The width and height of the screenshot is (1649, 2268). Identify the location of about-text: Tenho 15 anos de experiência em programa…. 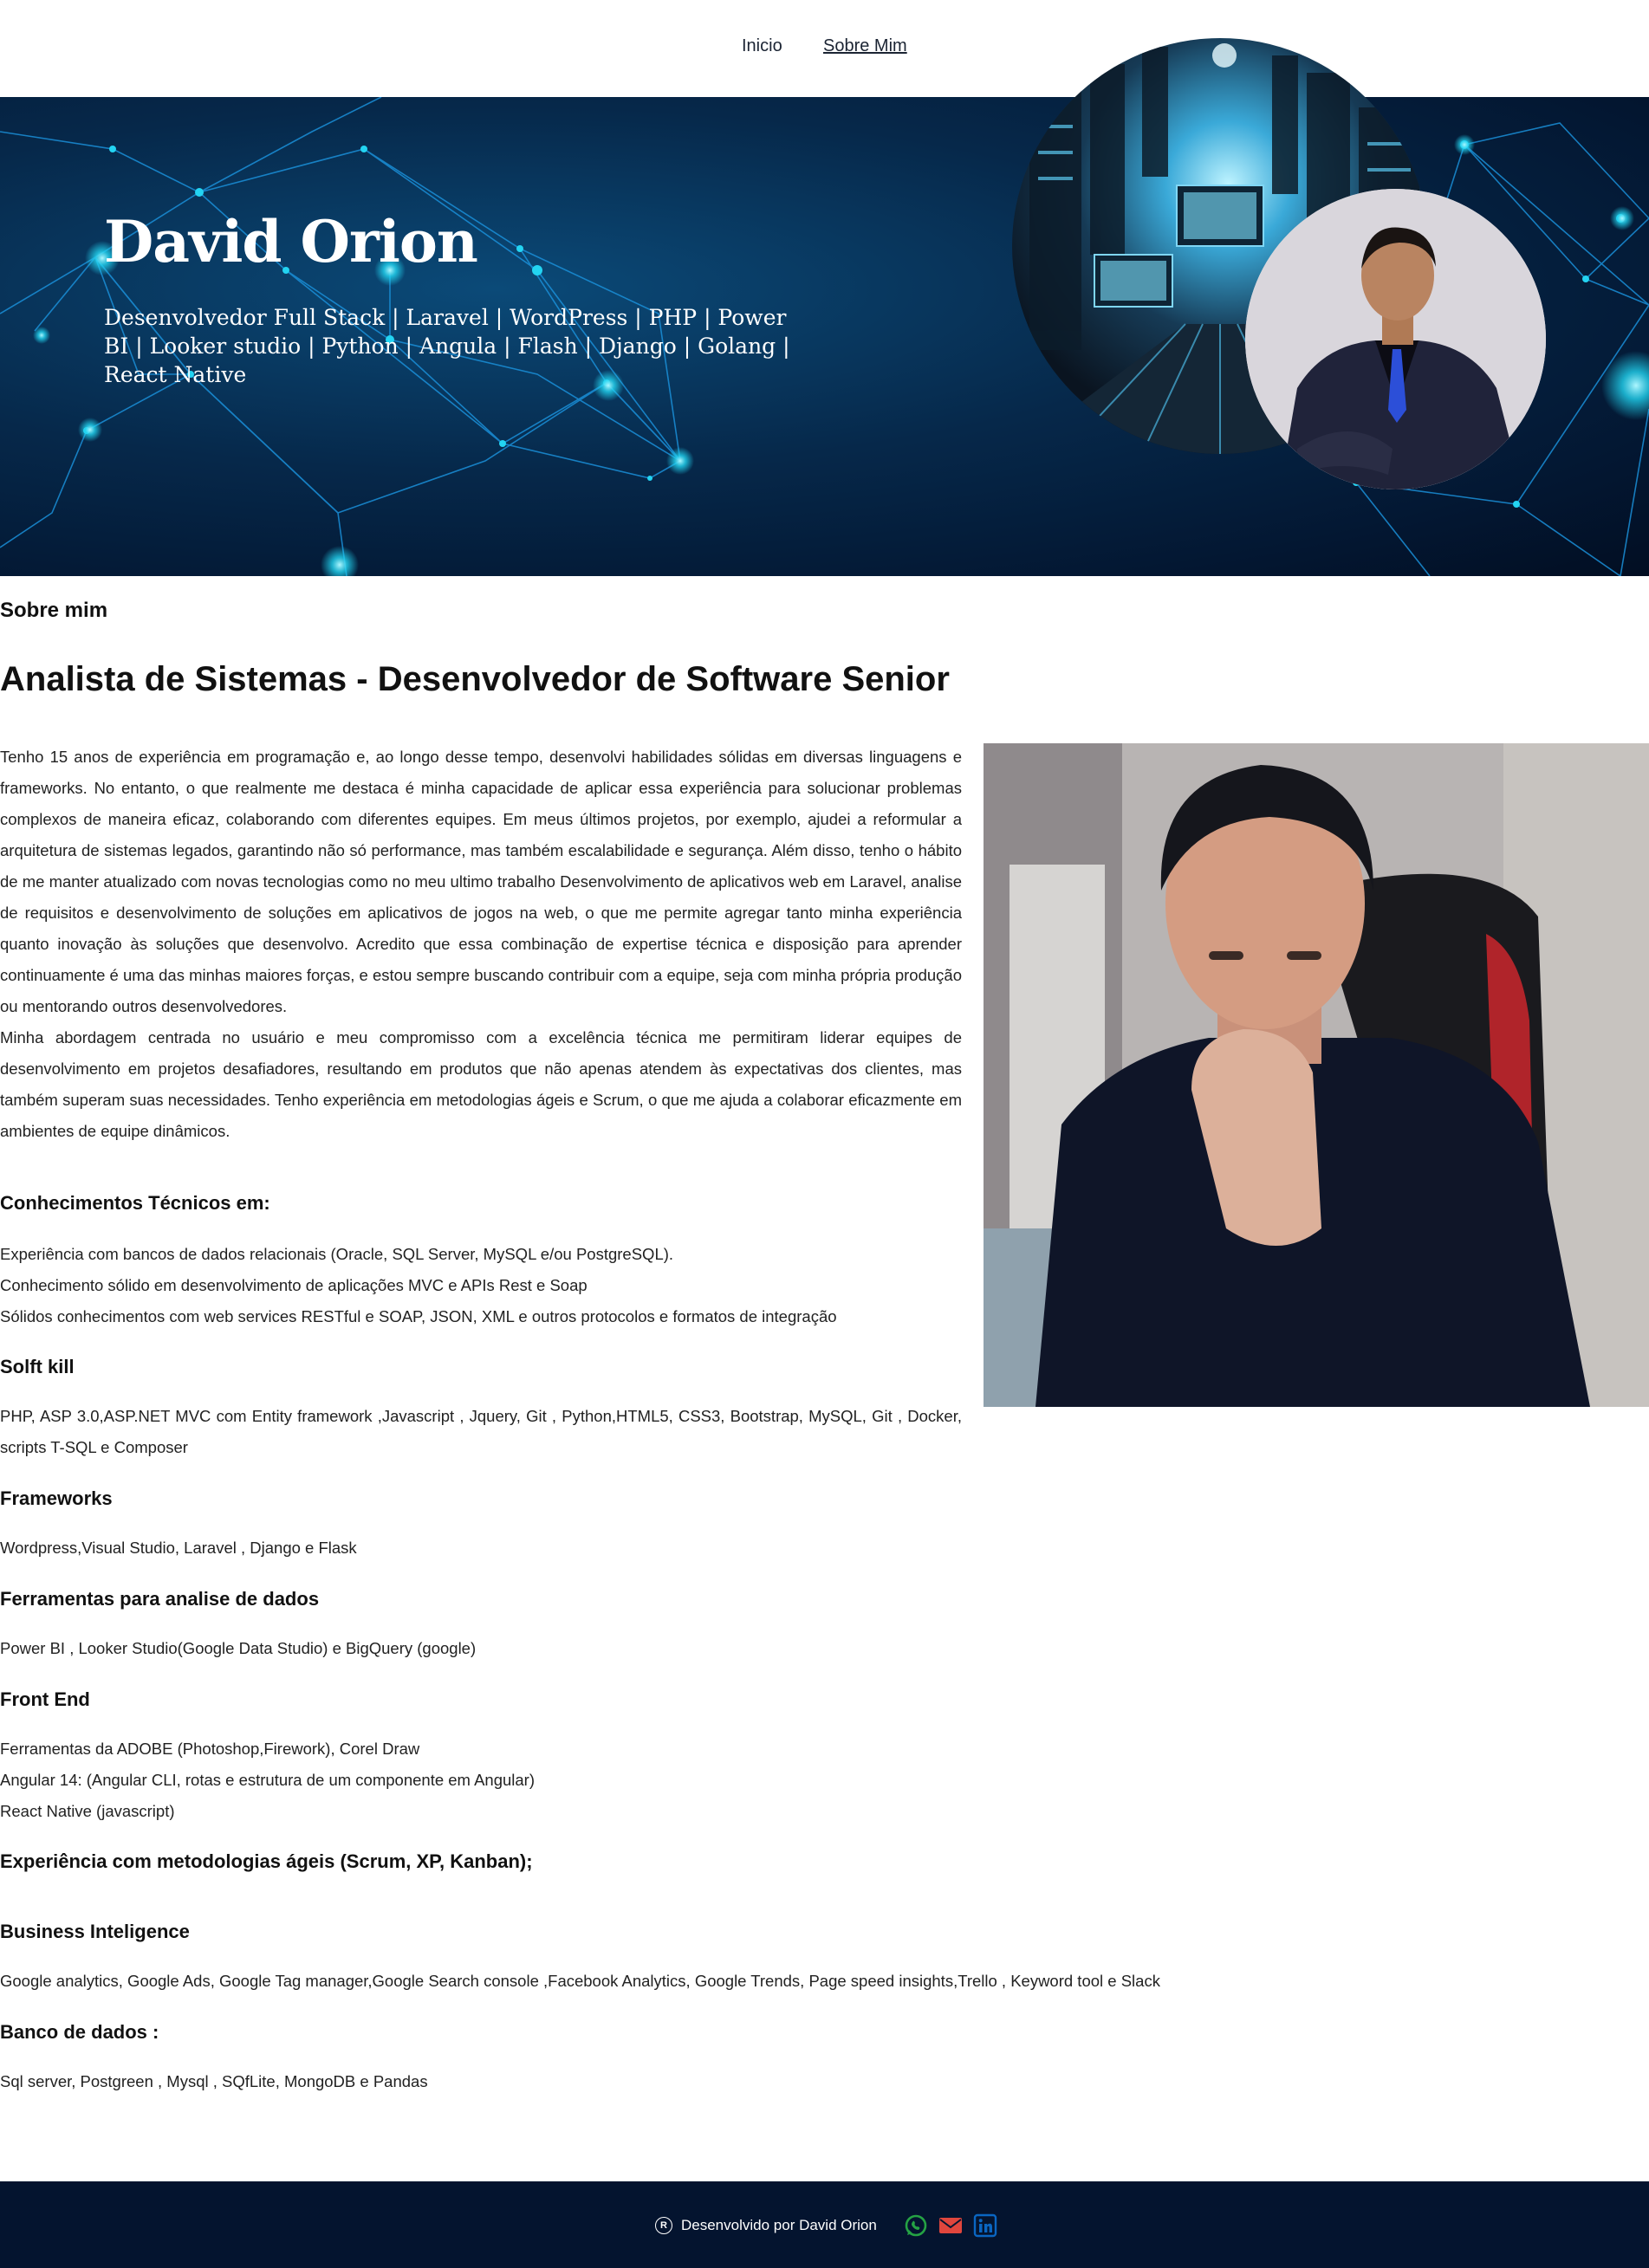
(481, 945).